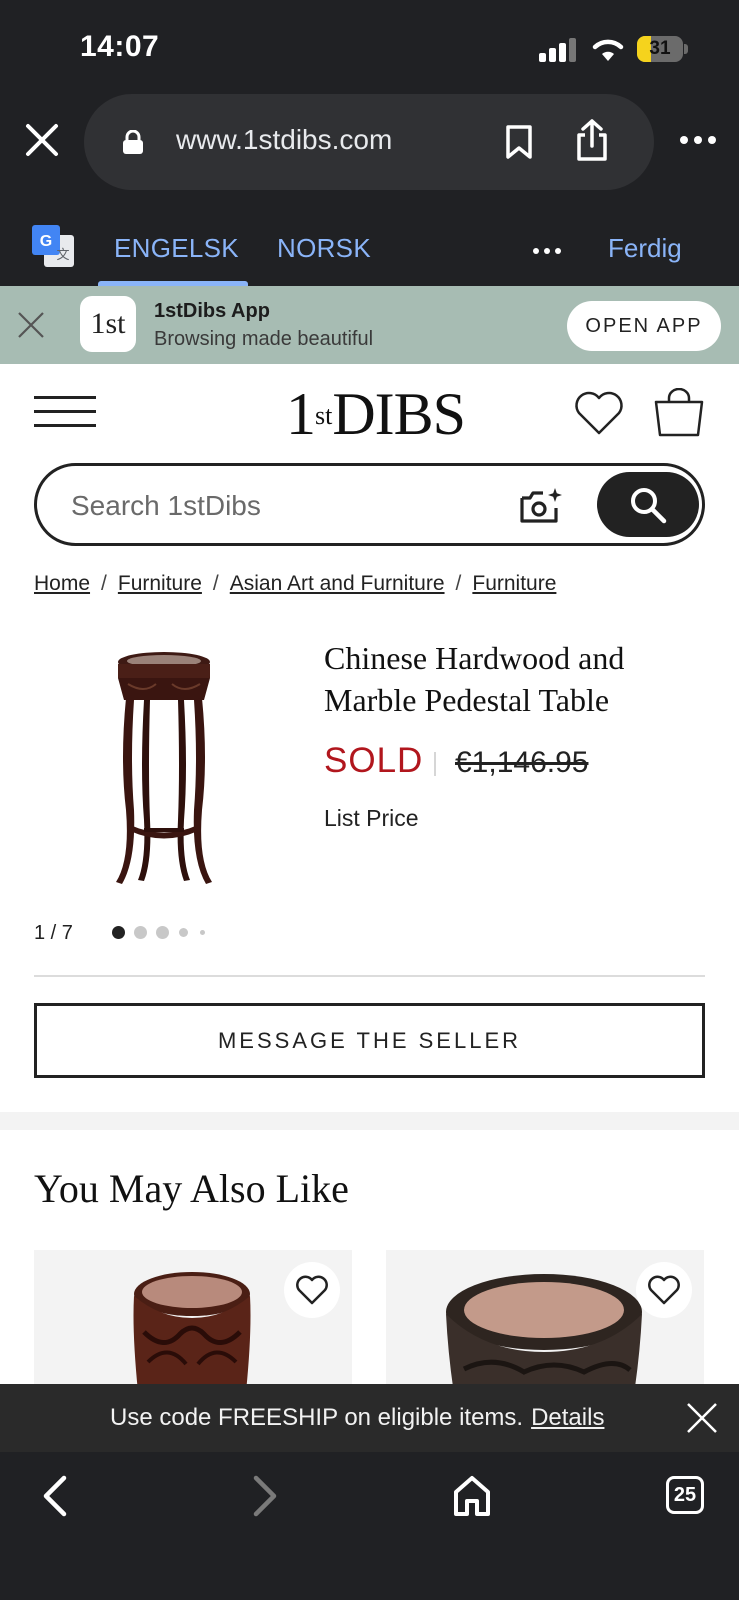 This screenshot has width=739, height=1600. Describe the element at coordinates (324, 248) in the screenshot. I see `tab-target-language: NORSK` at that location.